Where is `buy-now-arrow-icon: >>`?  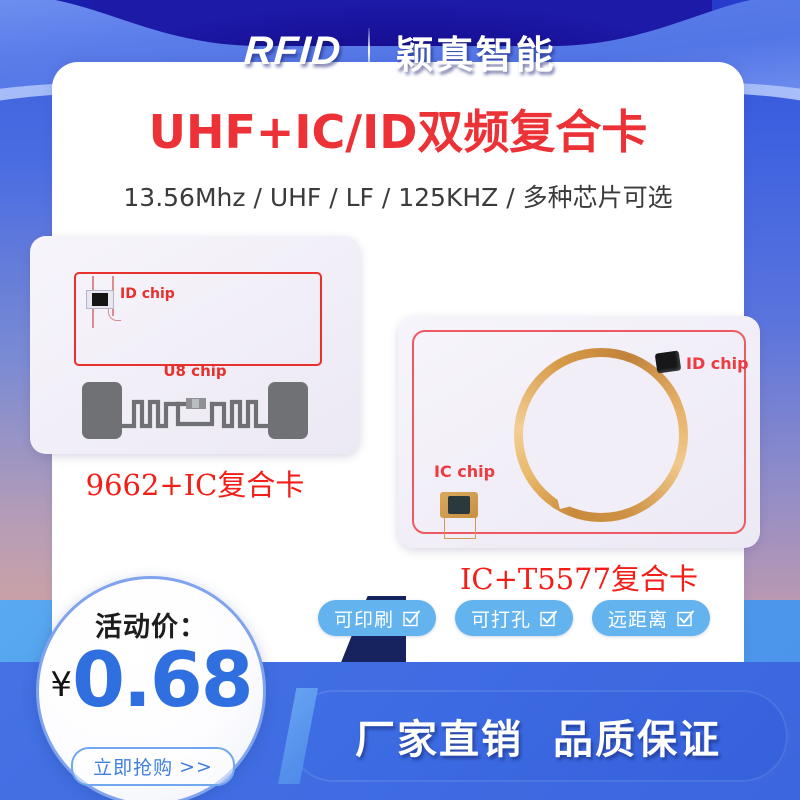
buy-now-arrow-icon: >> is located at coordinates (196, 766).